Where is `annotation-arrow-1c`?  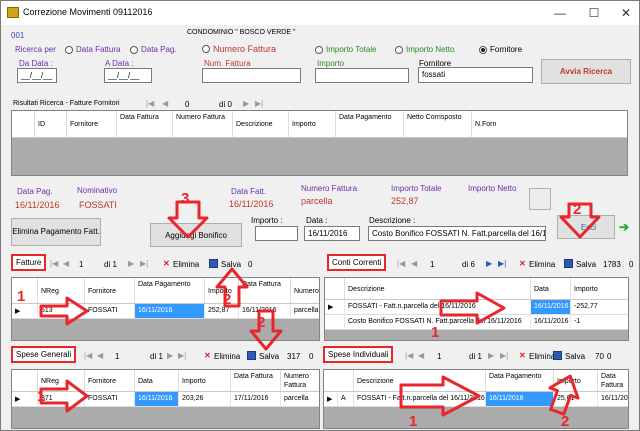 annotation-arrow-1c is located at coordinates (64, 396).